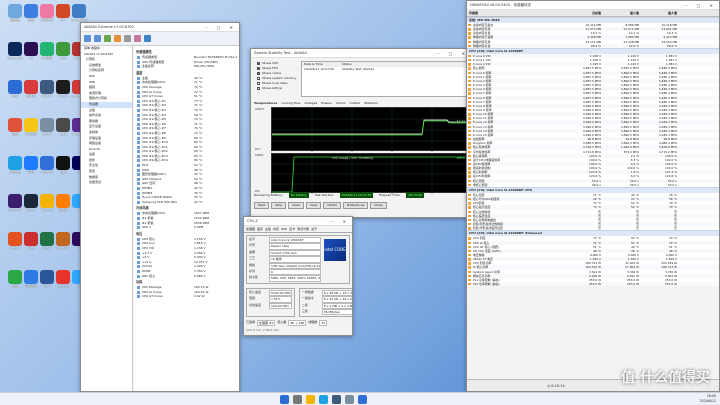 The width and height of the screenshot is (720, 405). I want to click on graph-tab: Cooling Fans, so click(290, 103).